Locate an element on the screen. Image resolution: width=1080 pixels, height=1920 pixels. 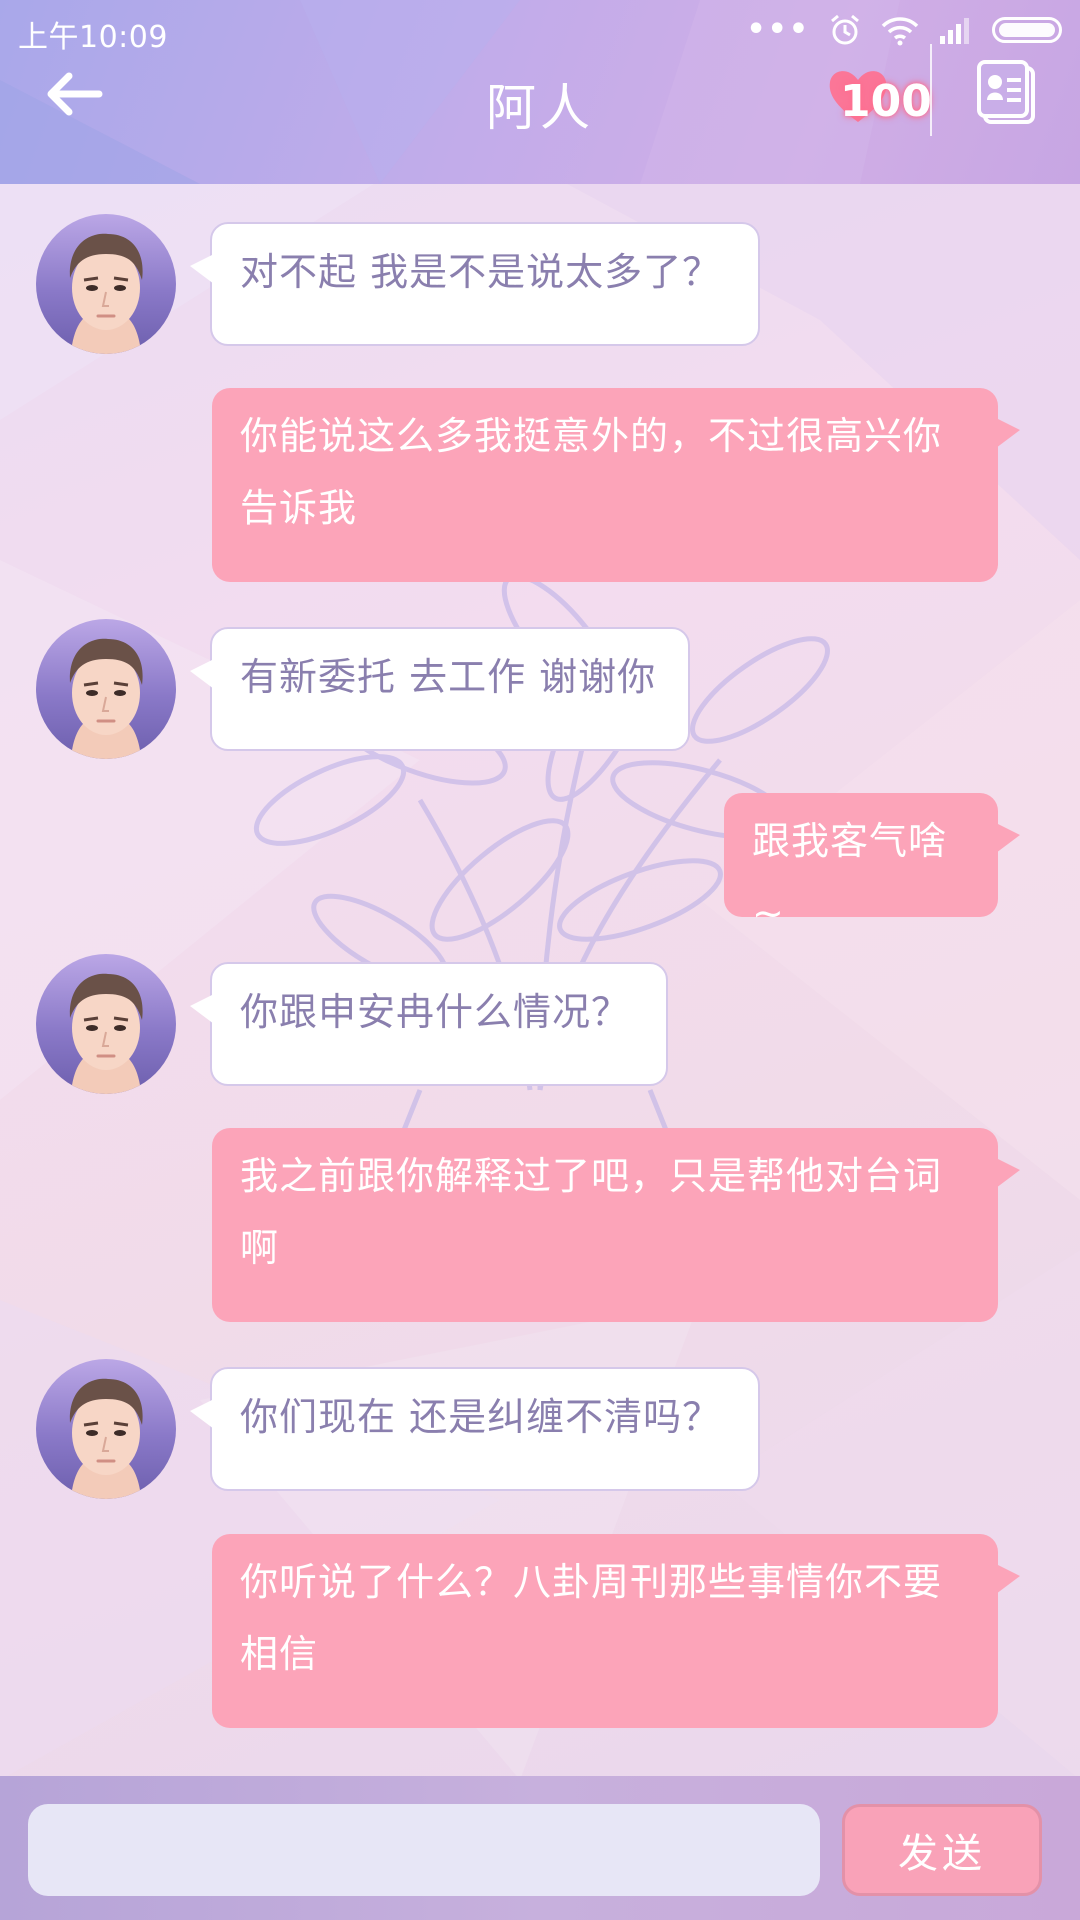
status-time: 上午10:09 is located at coordinates (93, 37).